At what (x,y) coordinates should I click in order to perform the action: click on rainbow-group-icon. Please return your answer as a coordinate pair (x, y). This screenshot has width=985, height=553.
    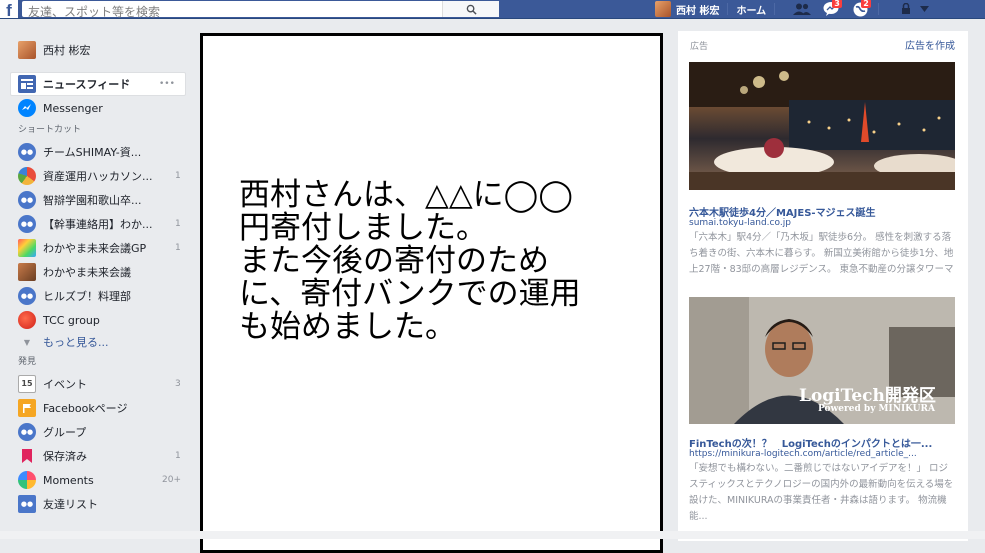
    Looking at the image, I should click on (27, 248).